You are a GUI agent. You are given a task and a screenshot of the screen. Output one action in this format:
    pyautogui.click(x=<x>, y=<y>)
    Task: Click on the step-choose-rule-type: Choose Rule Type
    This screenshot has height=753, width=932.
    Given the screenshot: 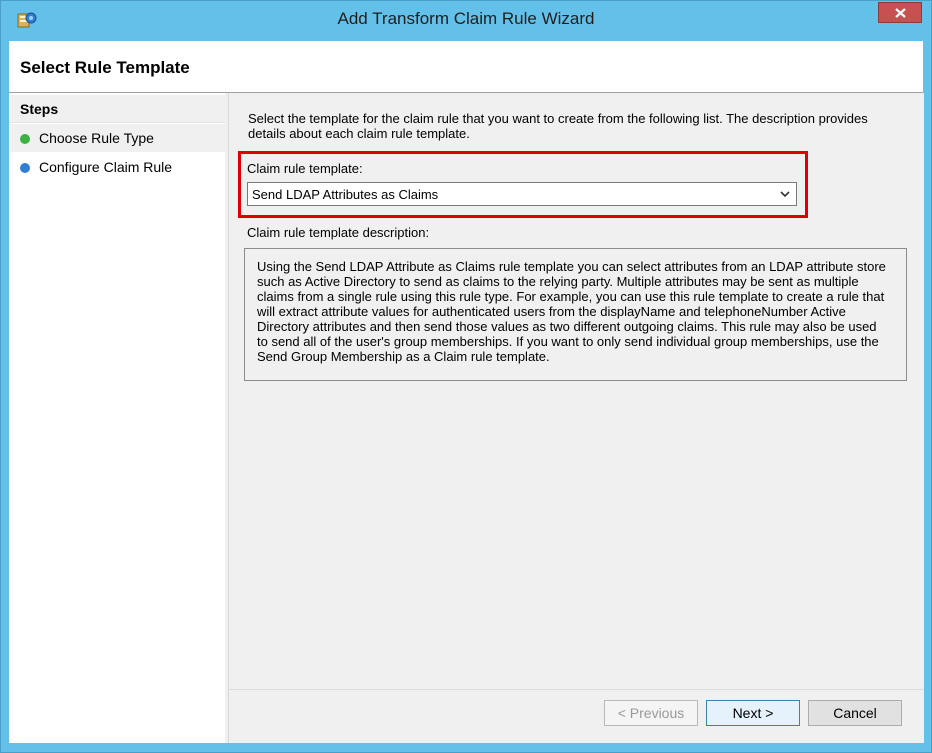 What is the action you would take?
    pyautogui.click(x=117, y=138)
    